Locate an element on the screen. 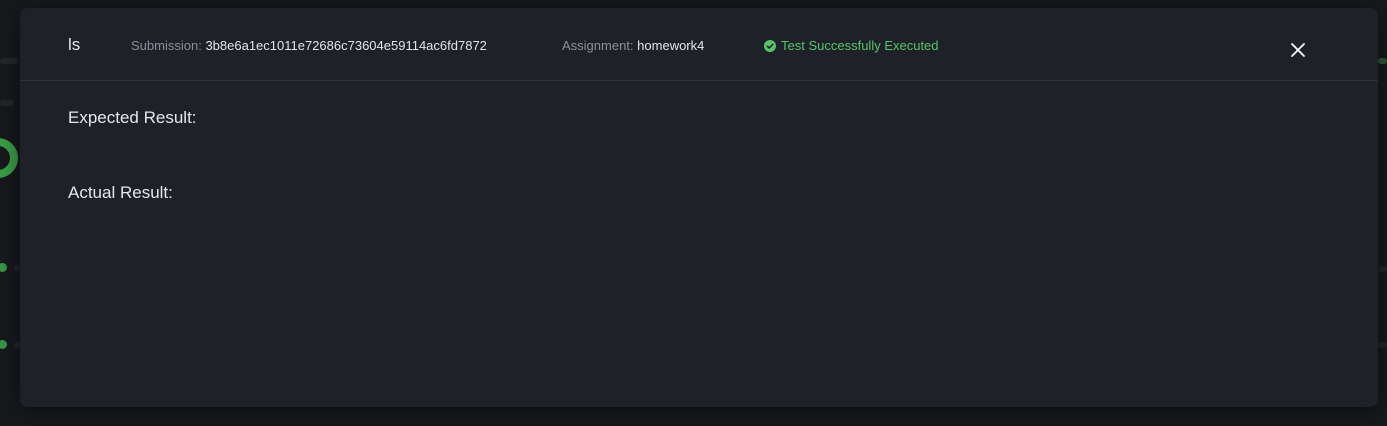 The width and height of the screenshot is (1387, 426). close-button is located at coordinates (1298, 50).